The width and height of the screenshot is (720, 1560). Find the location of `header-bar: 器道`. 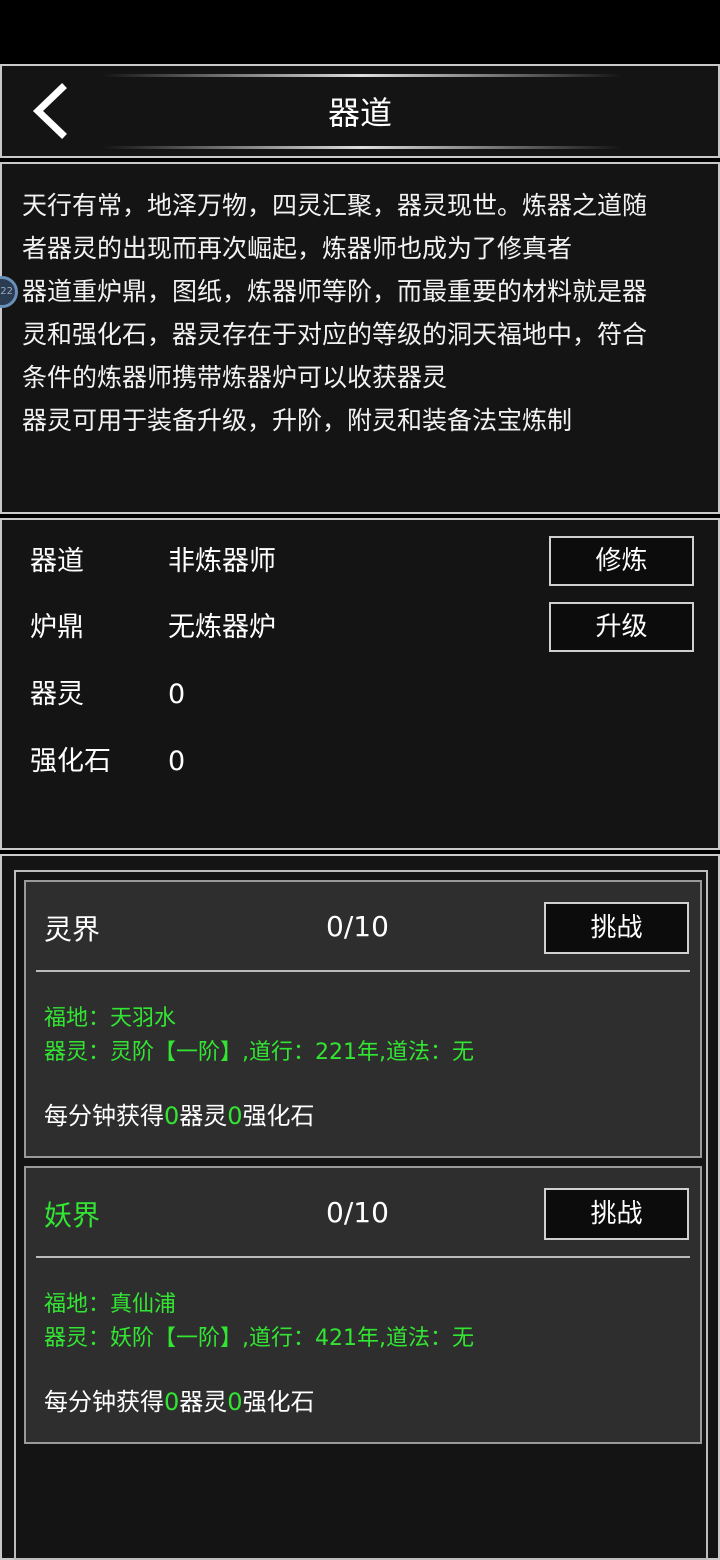

header-bar: 器道 is located at coordinates (360, 111).